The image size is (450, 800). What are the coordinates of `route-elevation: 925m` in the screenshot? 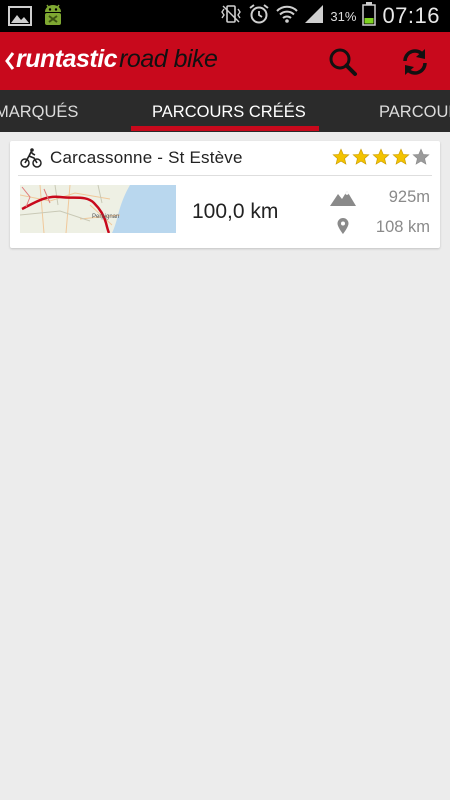 It's located at (409, 197).